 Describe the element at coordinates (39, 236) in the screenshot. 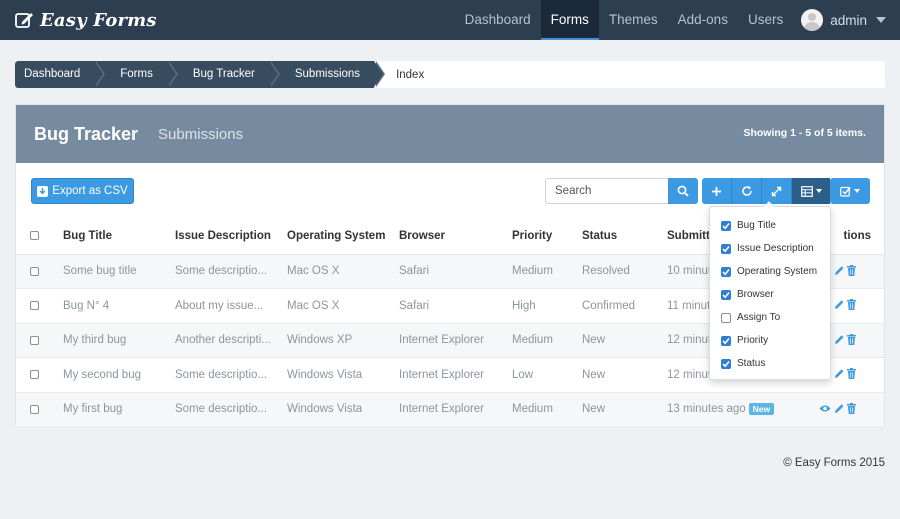

I see `select-all-cell` at that location.